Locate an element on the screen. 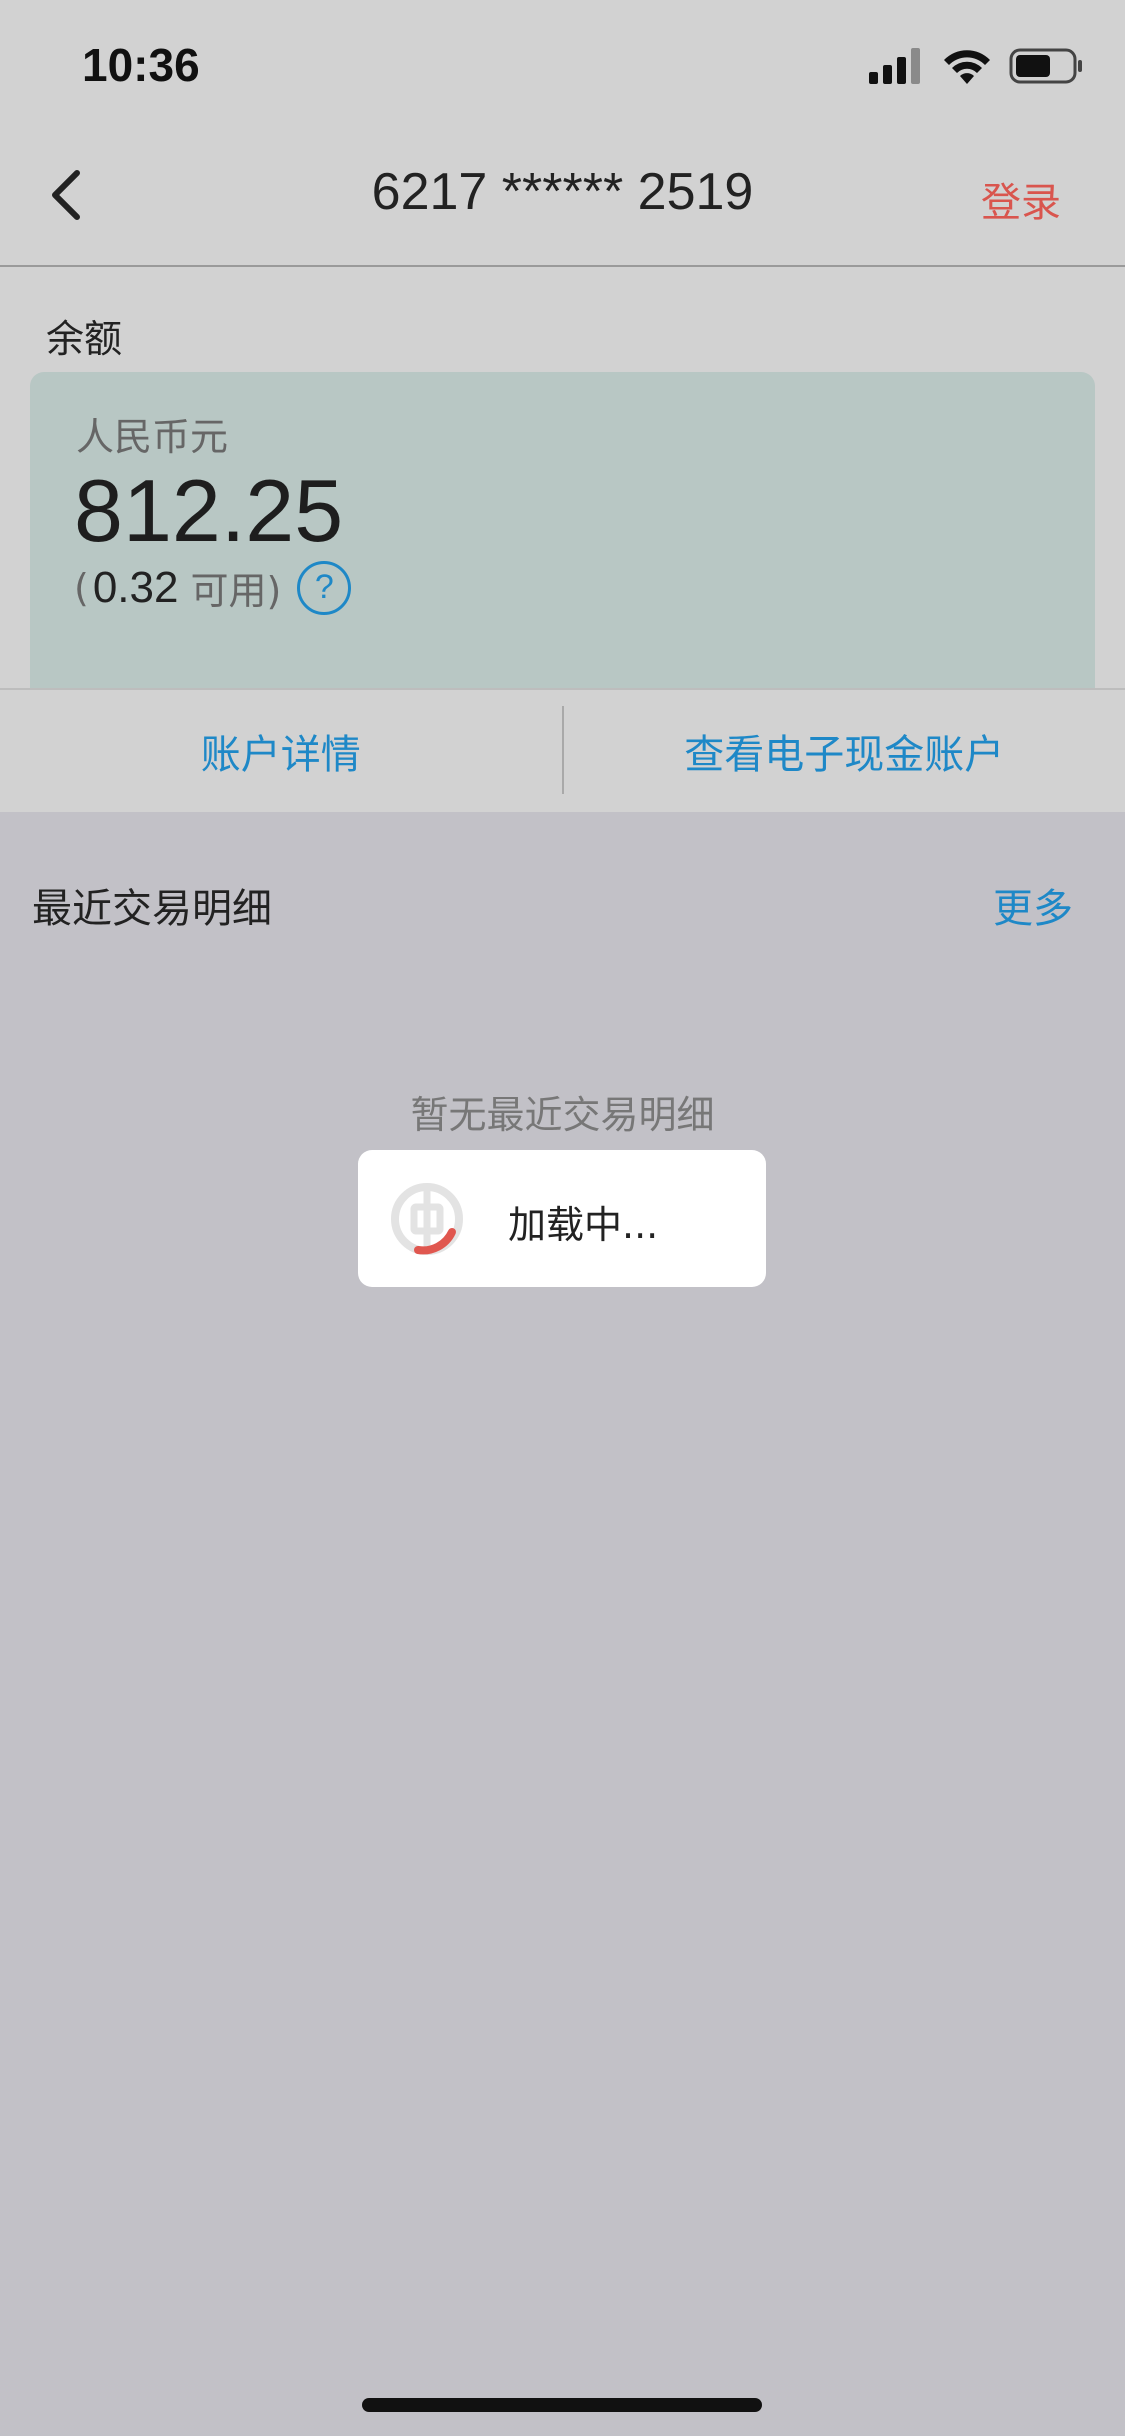 This screenshot has width=1125, height=2436. actions-bar: 账户详情 查看电子现金账户 is located at coordinates (562, 750).